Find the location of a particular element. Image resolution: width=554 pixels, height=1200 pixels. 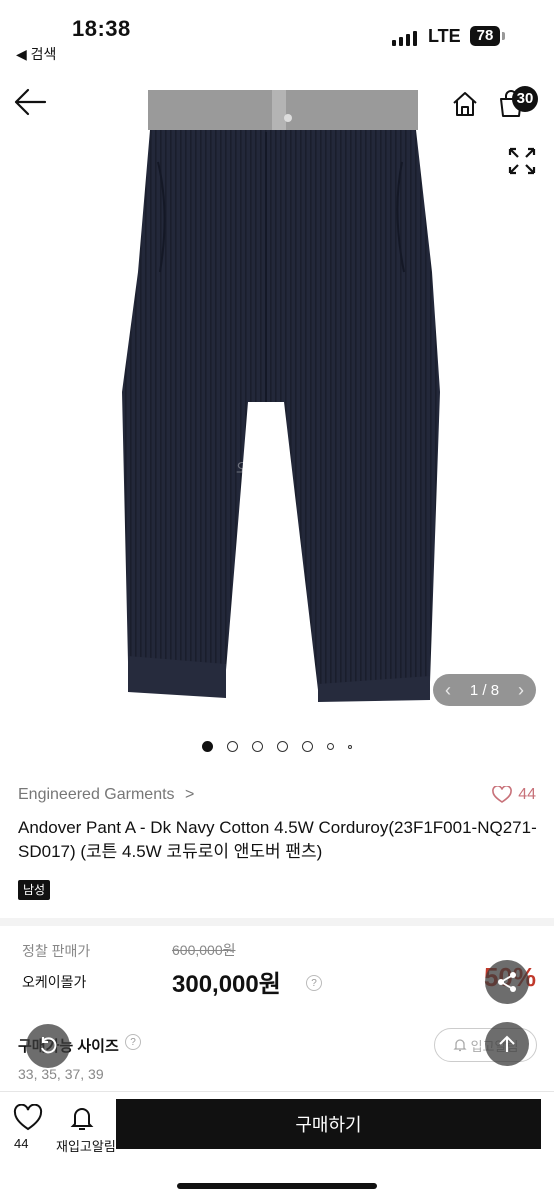

arrow-left-icon is located at coordinates (30, 101).